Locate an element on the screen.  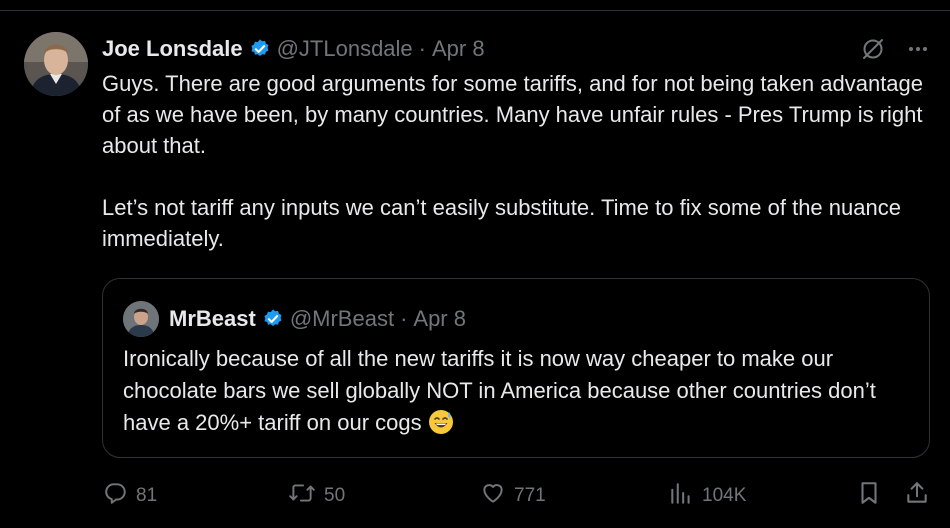
more-icon is located at coordinates (918, 49).